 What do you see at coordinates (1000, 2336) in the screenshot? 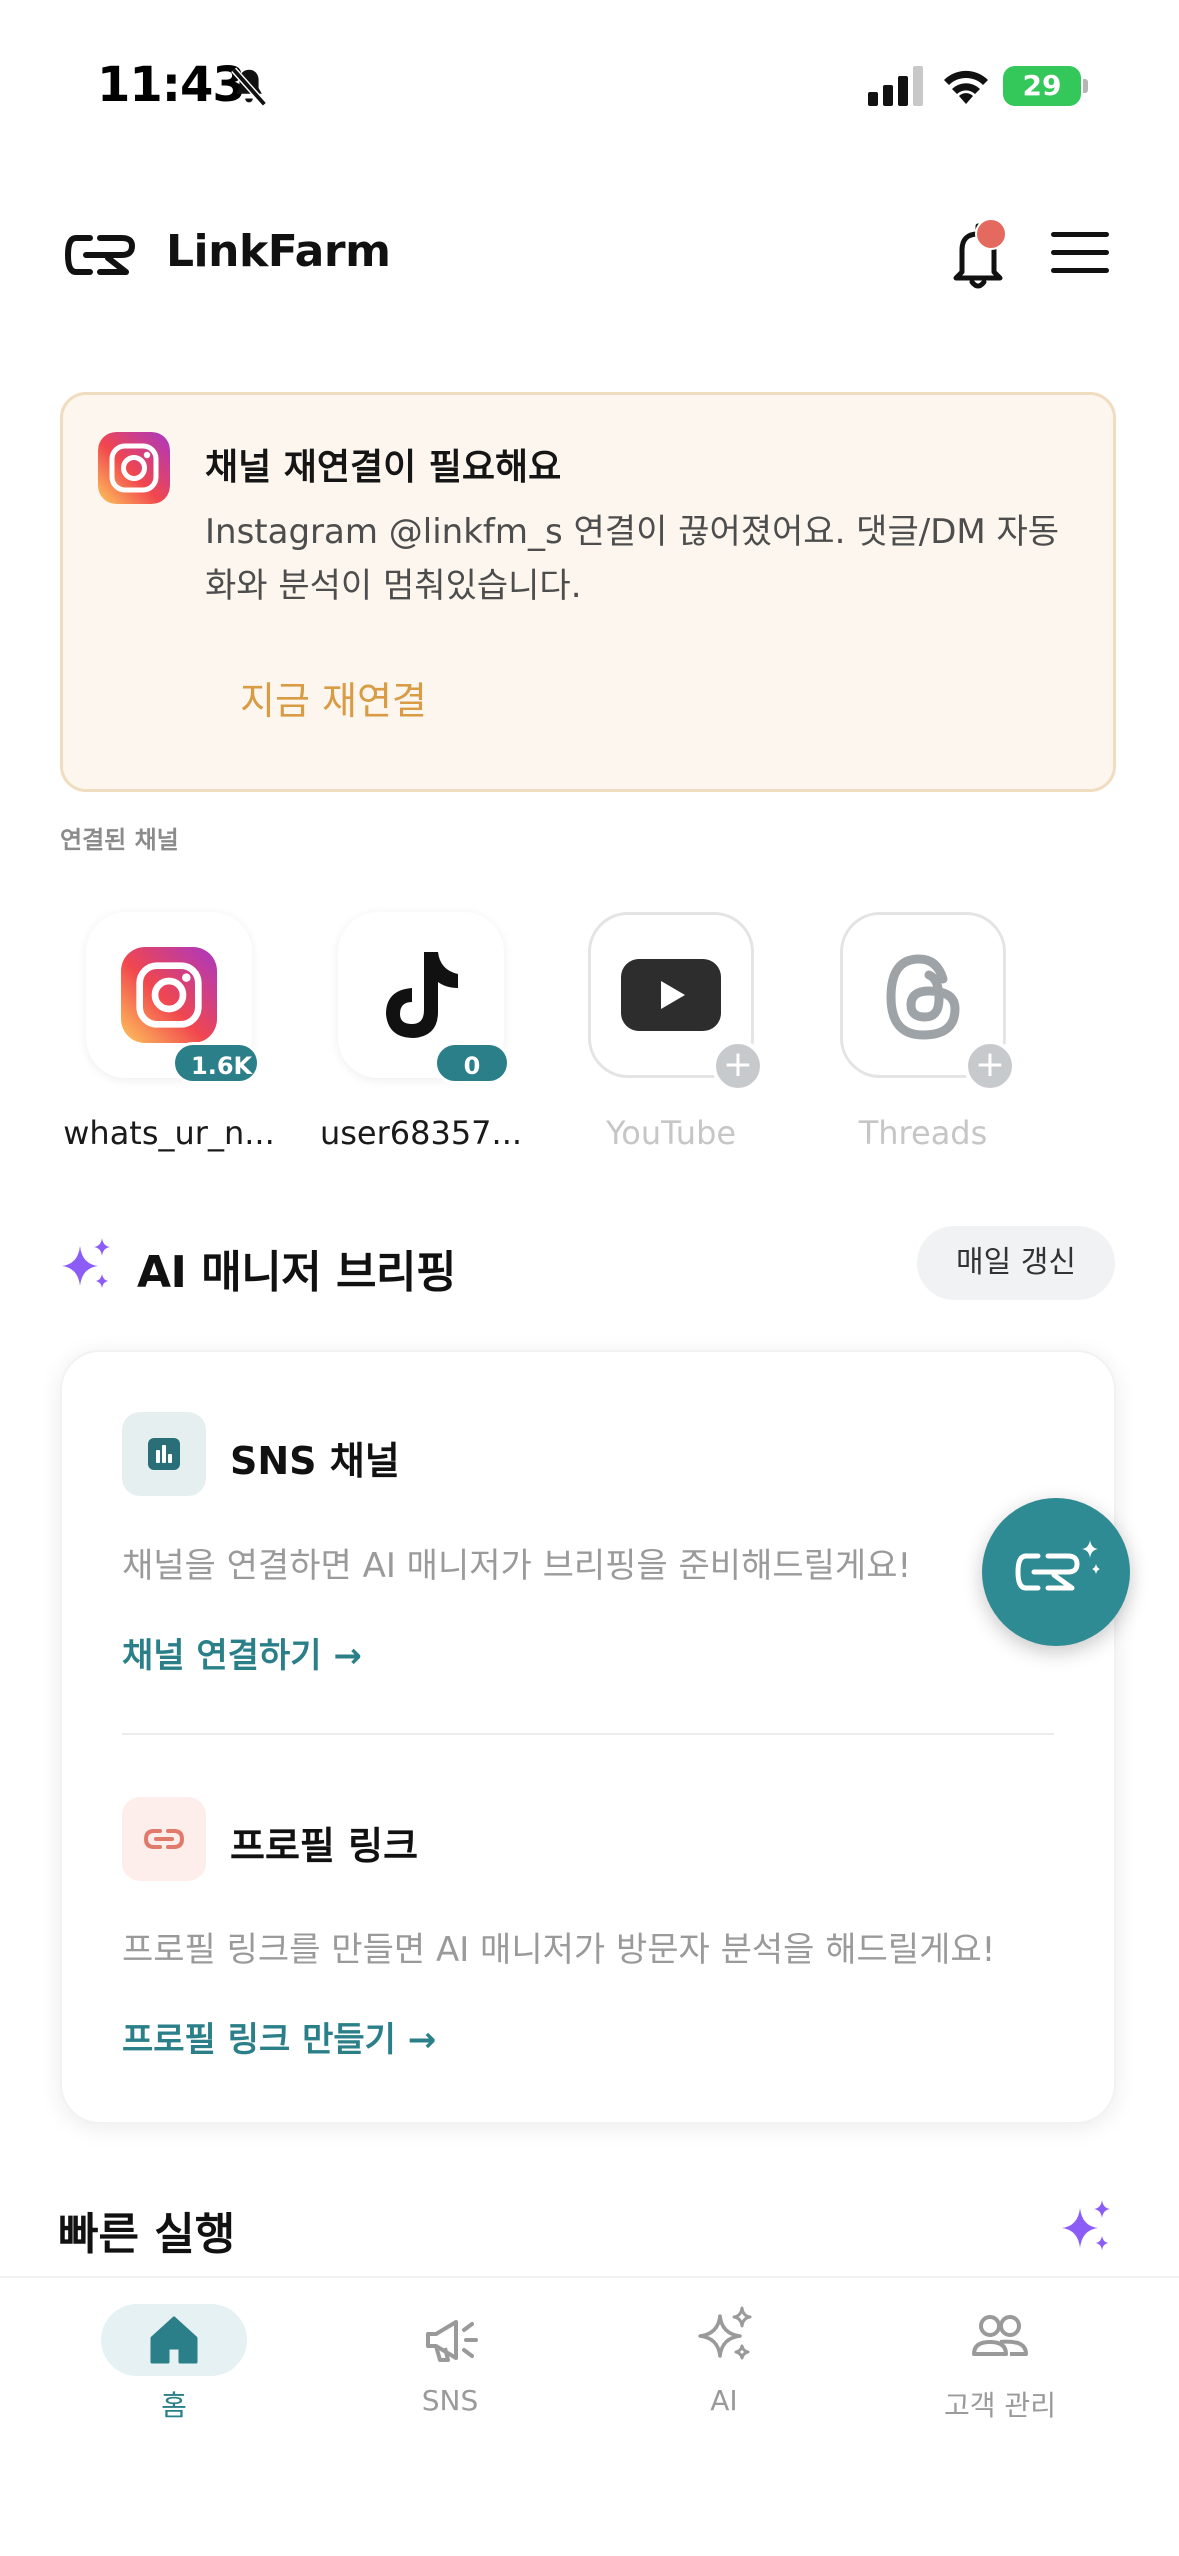
I see `users-icon` at bounding box center [1000, 2336].